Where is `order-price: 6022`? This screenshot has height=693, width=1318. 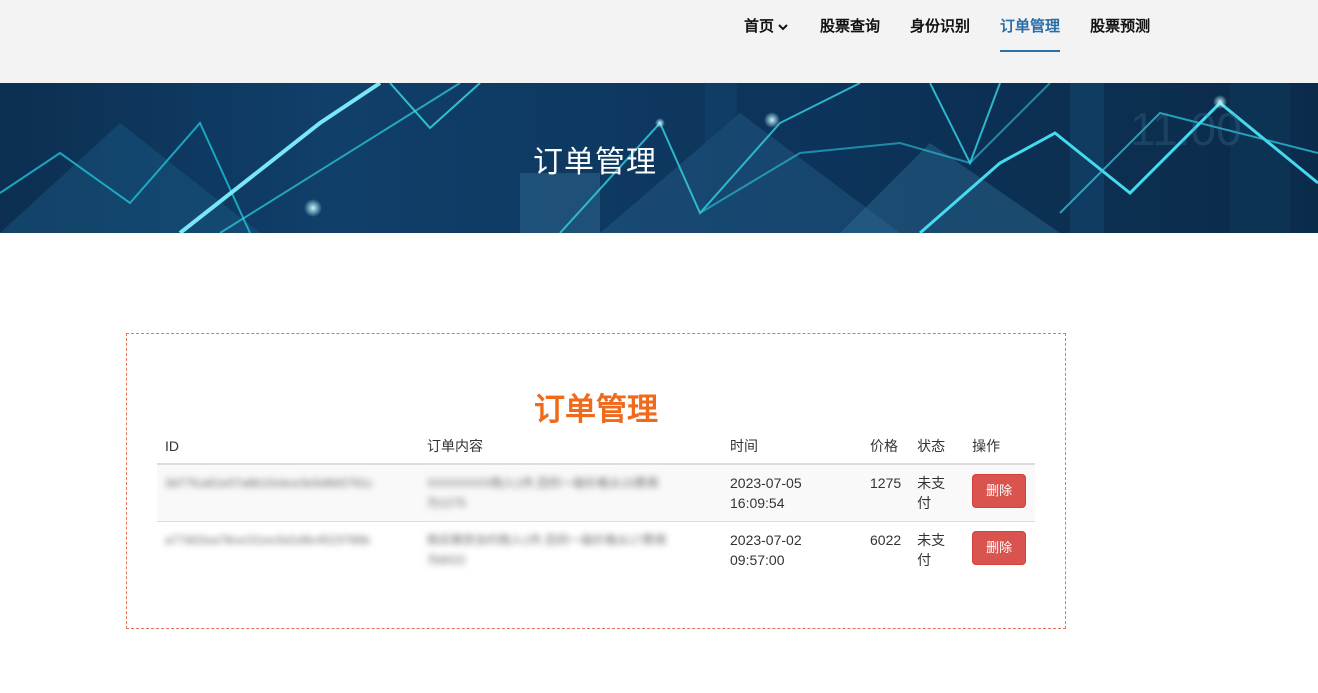 order-price: 6022 is located at coordinates (886, 550).